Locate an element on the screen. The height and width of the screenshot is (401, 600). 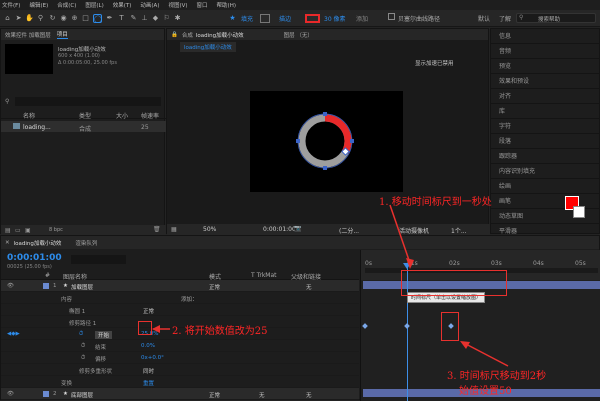
arrow-1-head is located at coordinates (410, 263).